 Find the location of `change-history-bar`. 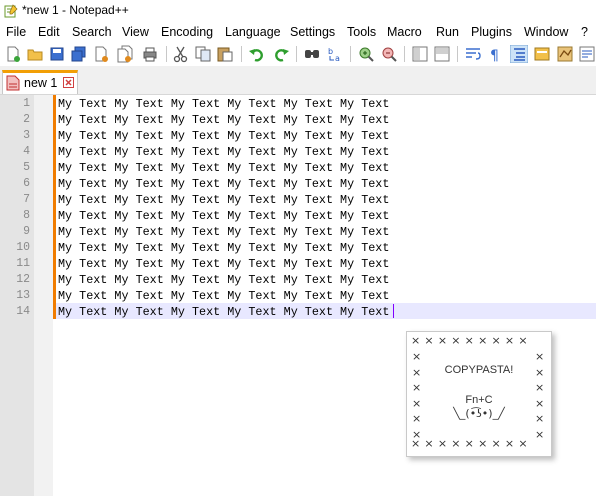

change-history-bar is located at coordinates (54, 207).